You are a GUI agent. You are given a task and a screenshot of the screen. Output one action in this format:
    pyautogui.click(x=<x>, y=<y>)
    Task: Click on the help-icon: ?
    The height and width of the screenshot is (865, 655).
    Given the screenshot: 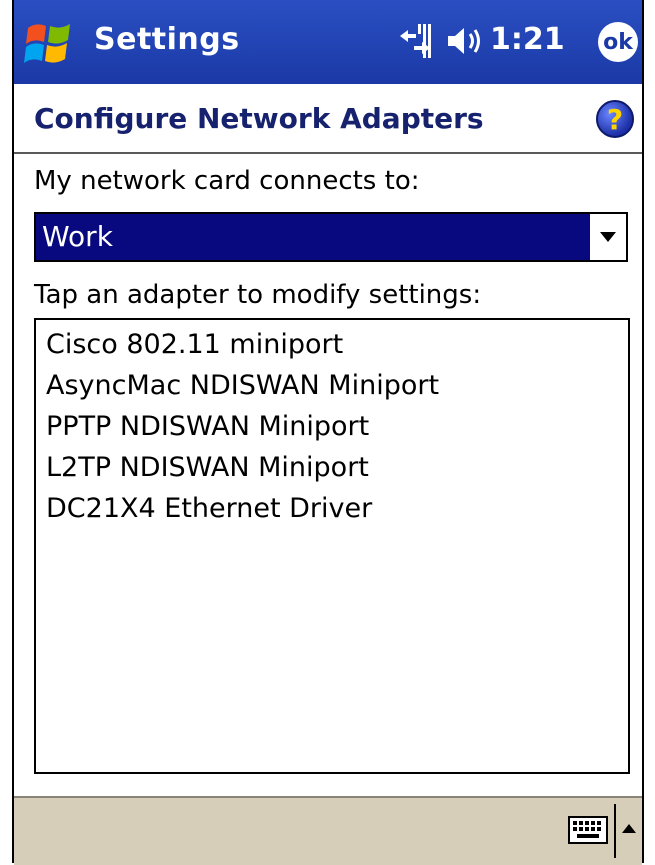 What is the action you would take?
    pyautogui.click(x=615, y=119)
    